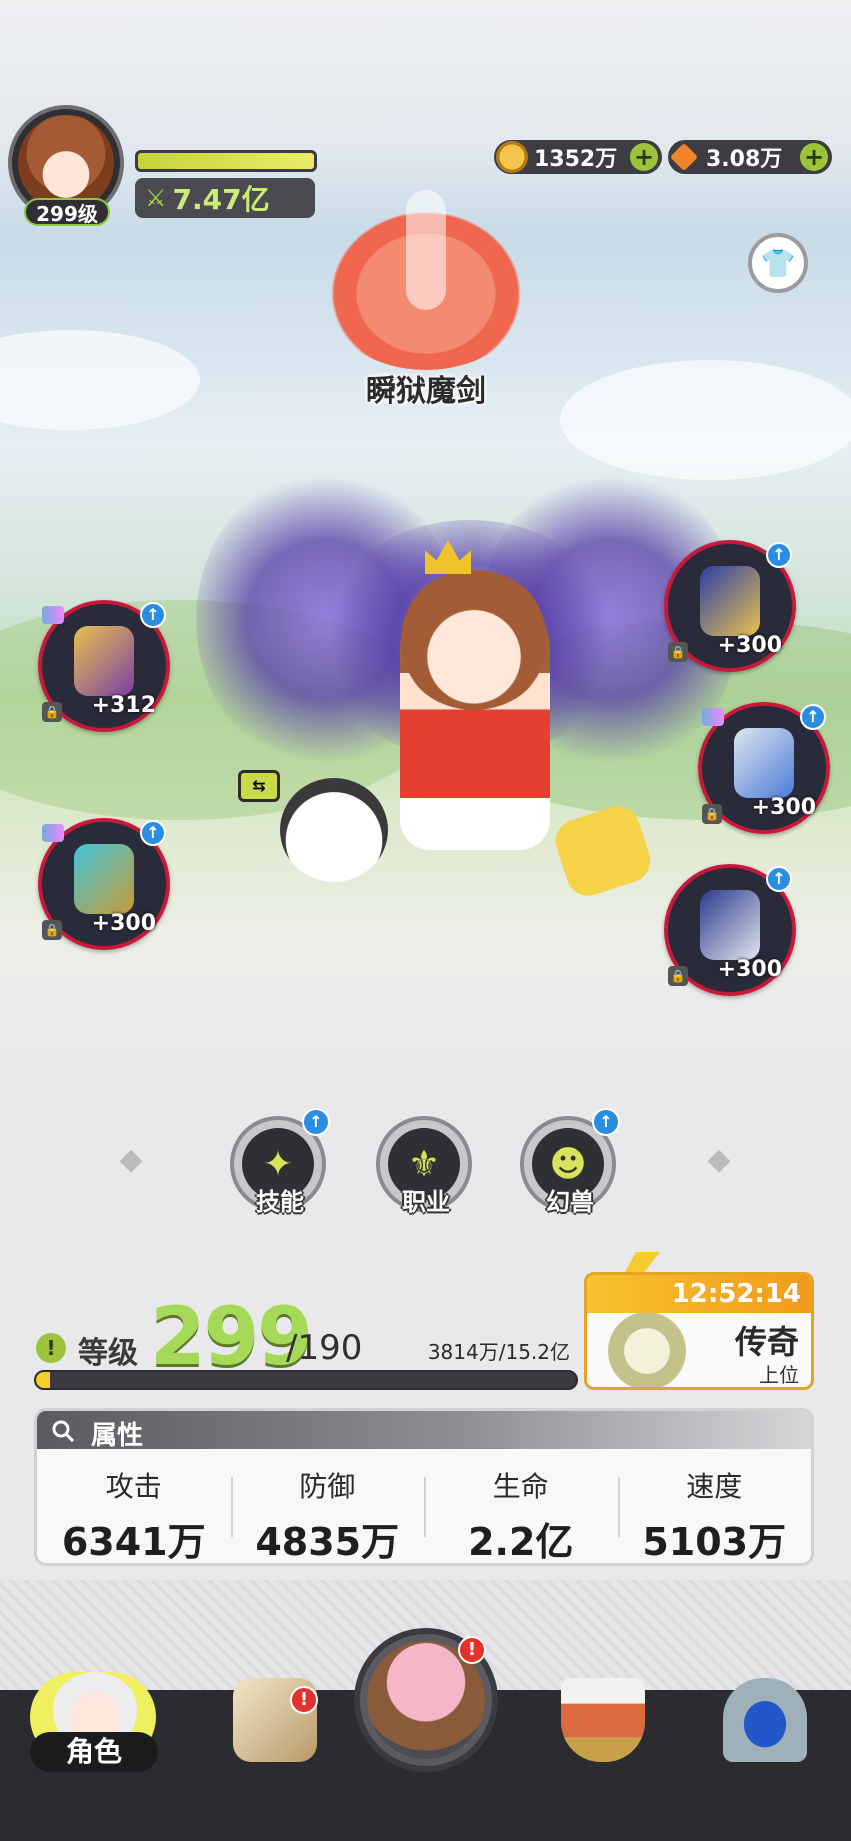  What do you see at coordinates (744, 159) in the screenshot?
I see `gem-amount: 3.08万` at bounding box center [744, 159].